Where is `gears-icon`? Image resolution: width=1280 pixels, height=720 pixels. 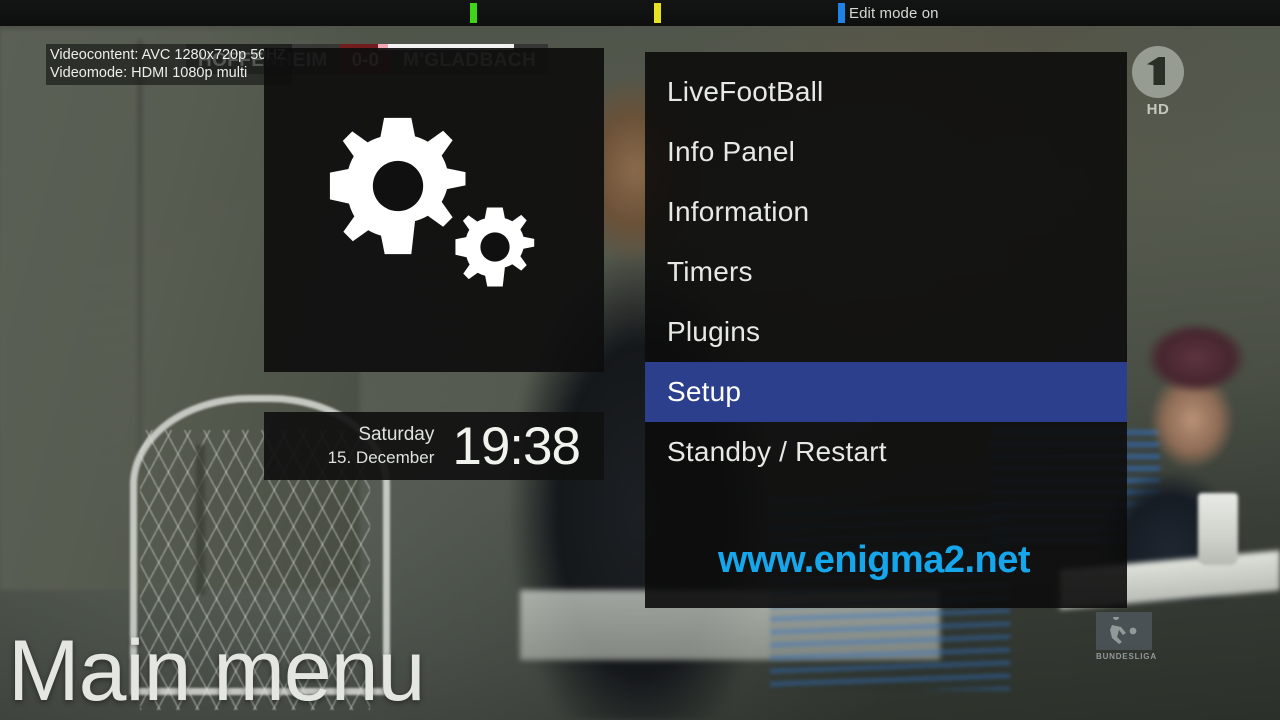 gears-icon is located at coordinates (434, 208).